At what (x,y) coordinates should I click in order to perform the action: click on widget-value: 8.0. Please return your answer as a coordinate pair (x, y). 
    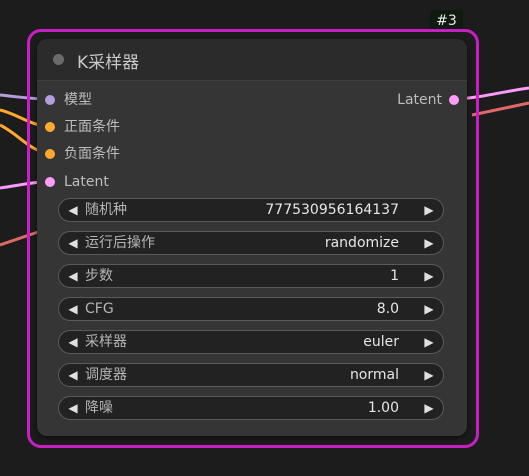
    Looking at the image, I should click on (388, 309).